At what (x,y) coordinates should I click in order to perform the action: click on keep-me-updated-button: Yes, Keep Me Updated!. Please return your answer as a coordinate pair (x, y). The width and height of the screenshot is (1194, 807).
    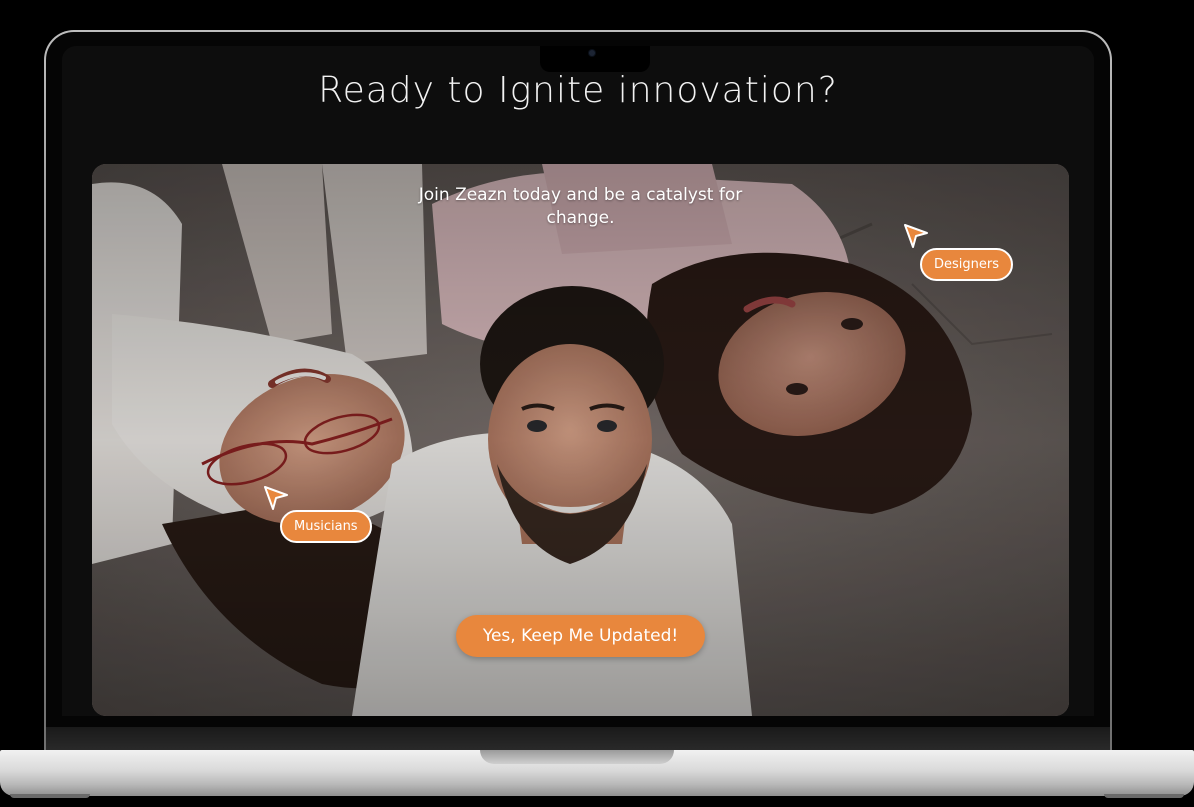
    Looking at the image, I should click on (580, 636).